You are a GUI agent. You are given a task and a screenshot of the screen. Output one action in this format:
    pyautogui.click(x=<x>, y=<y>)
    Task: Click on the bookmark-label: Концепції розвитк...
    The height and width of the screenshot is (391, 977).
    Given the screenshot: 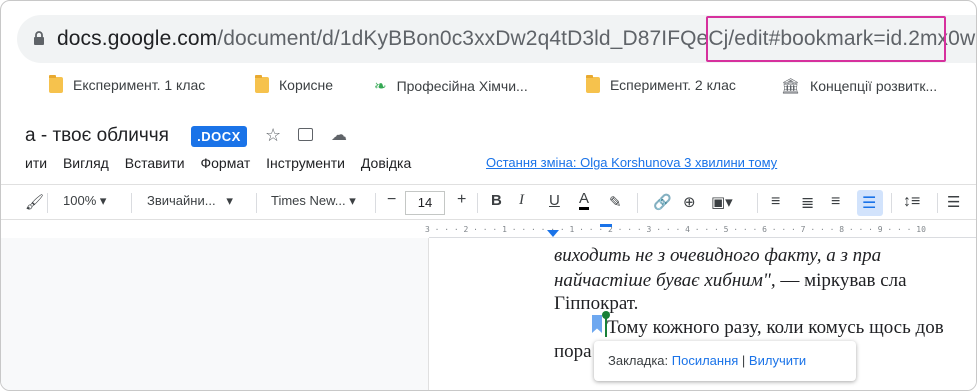 What is the action you would take?
    pyautogui.click(x=874, y=86)
    